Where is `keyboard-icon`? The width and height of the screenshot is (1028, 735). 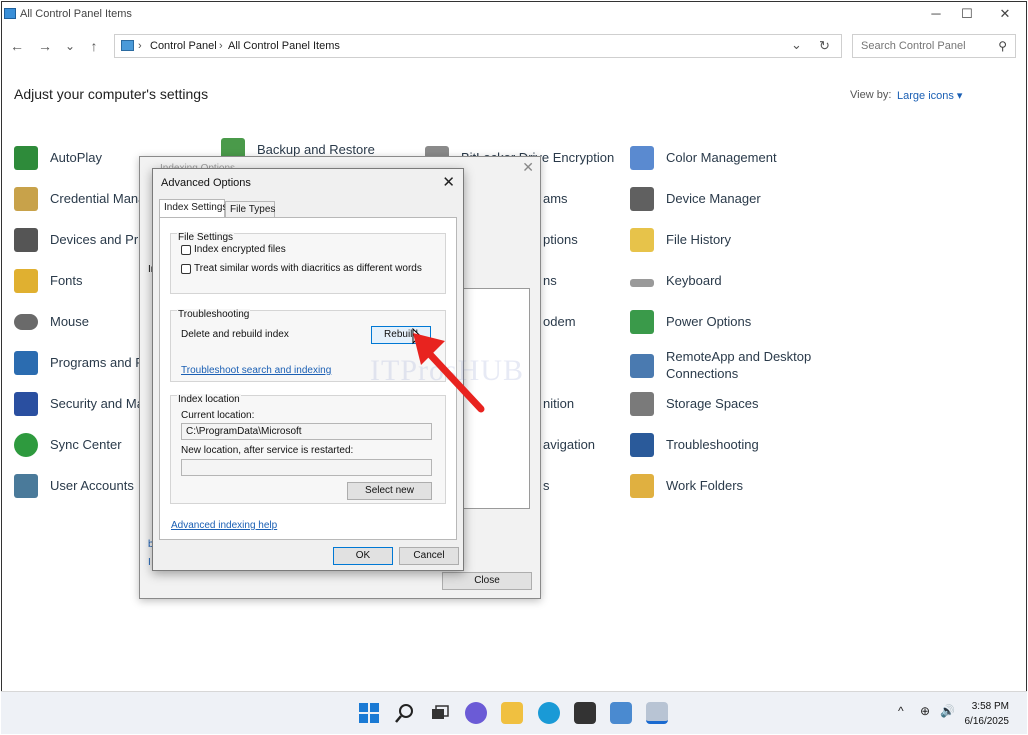
keyboard-icon is located at coordinates (642, 283).